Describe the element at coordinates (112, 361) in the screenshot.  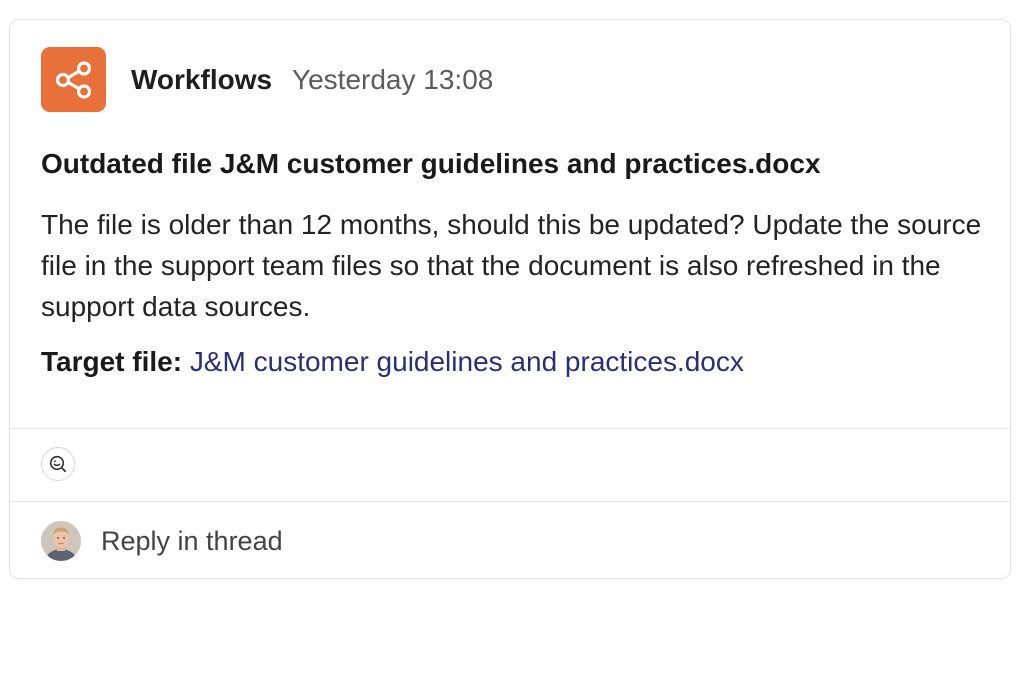
I see `target-file-label: Target file:` at that location.